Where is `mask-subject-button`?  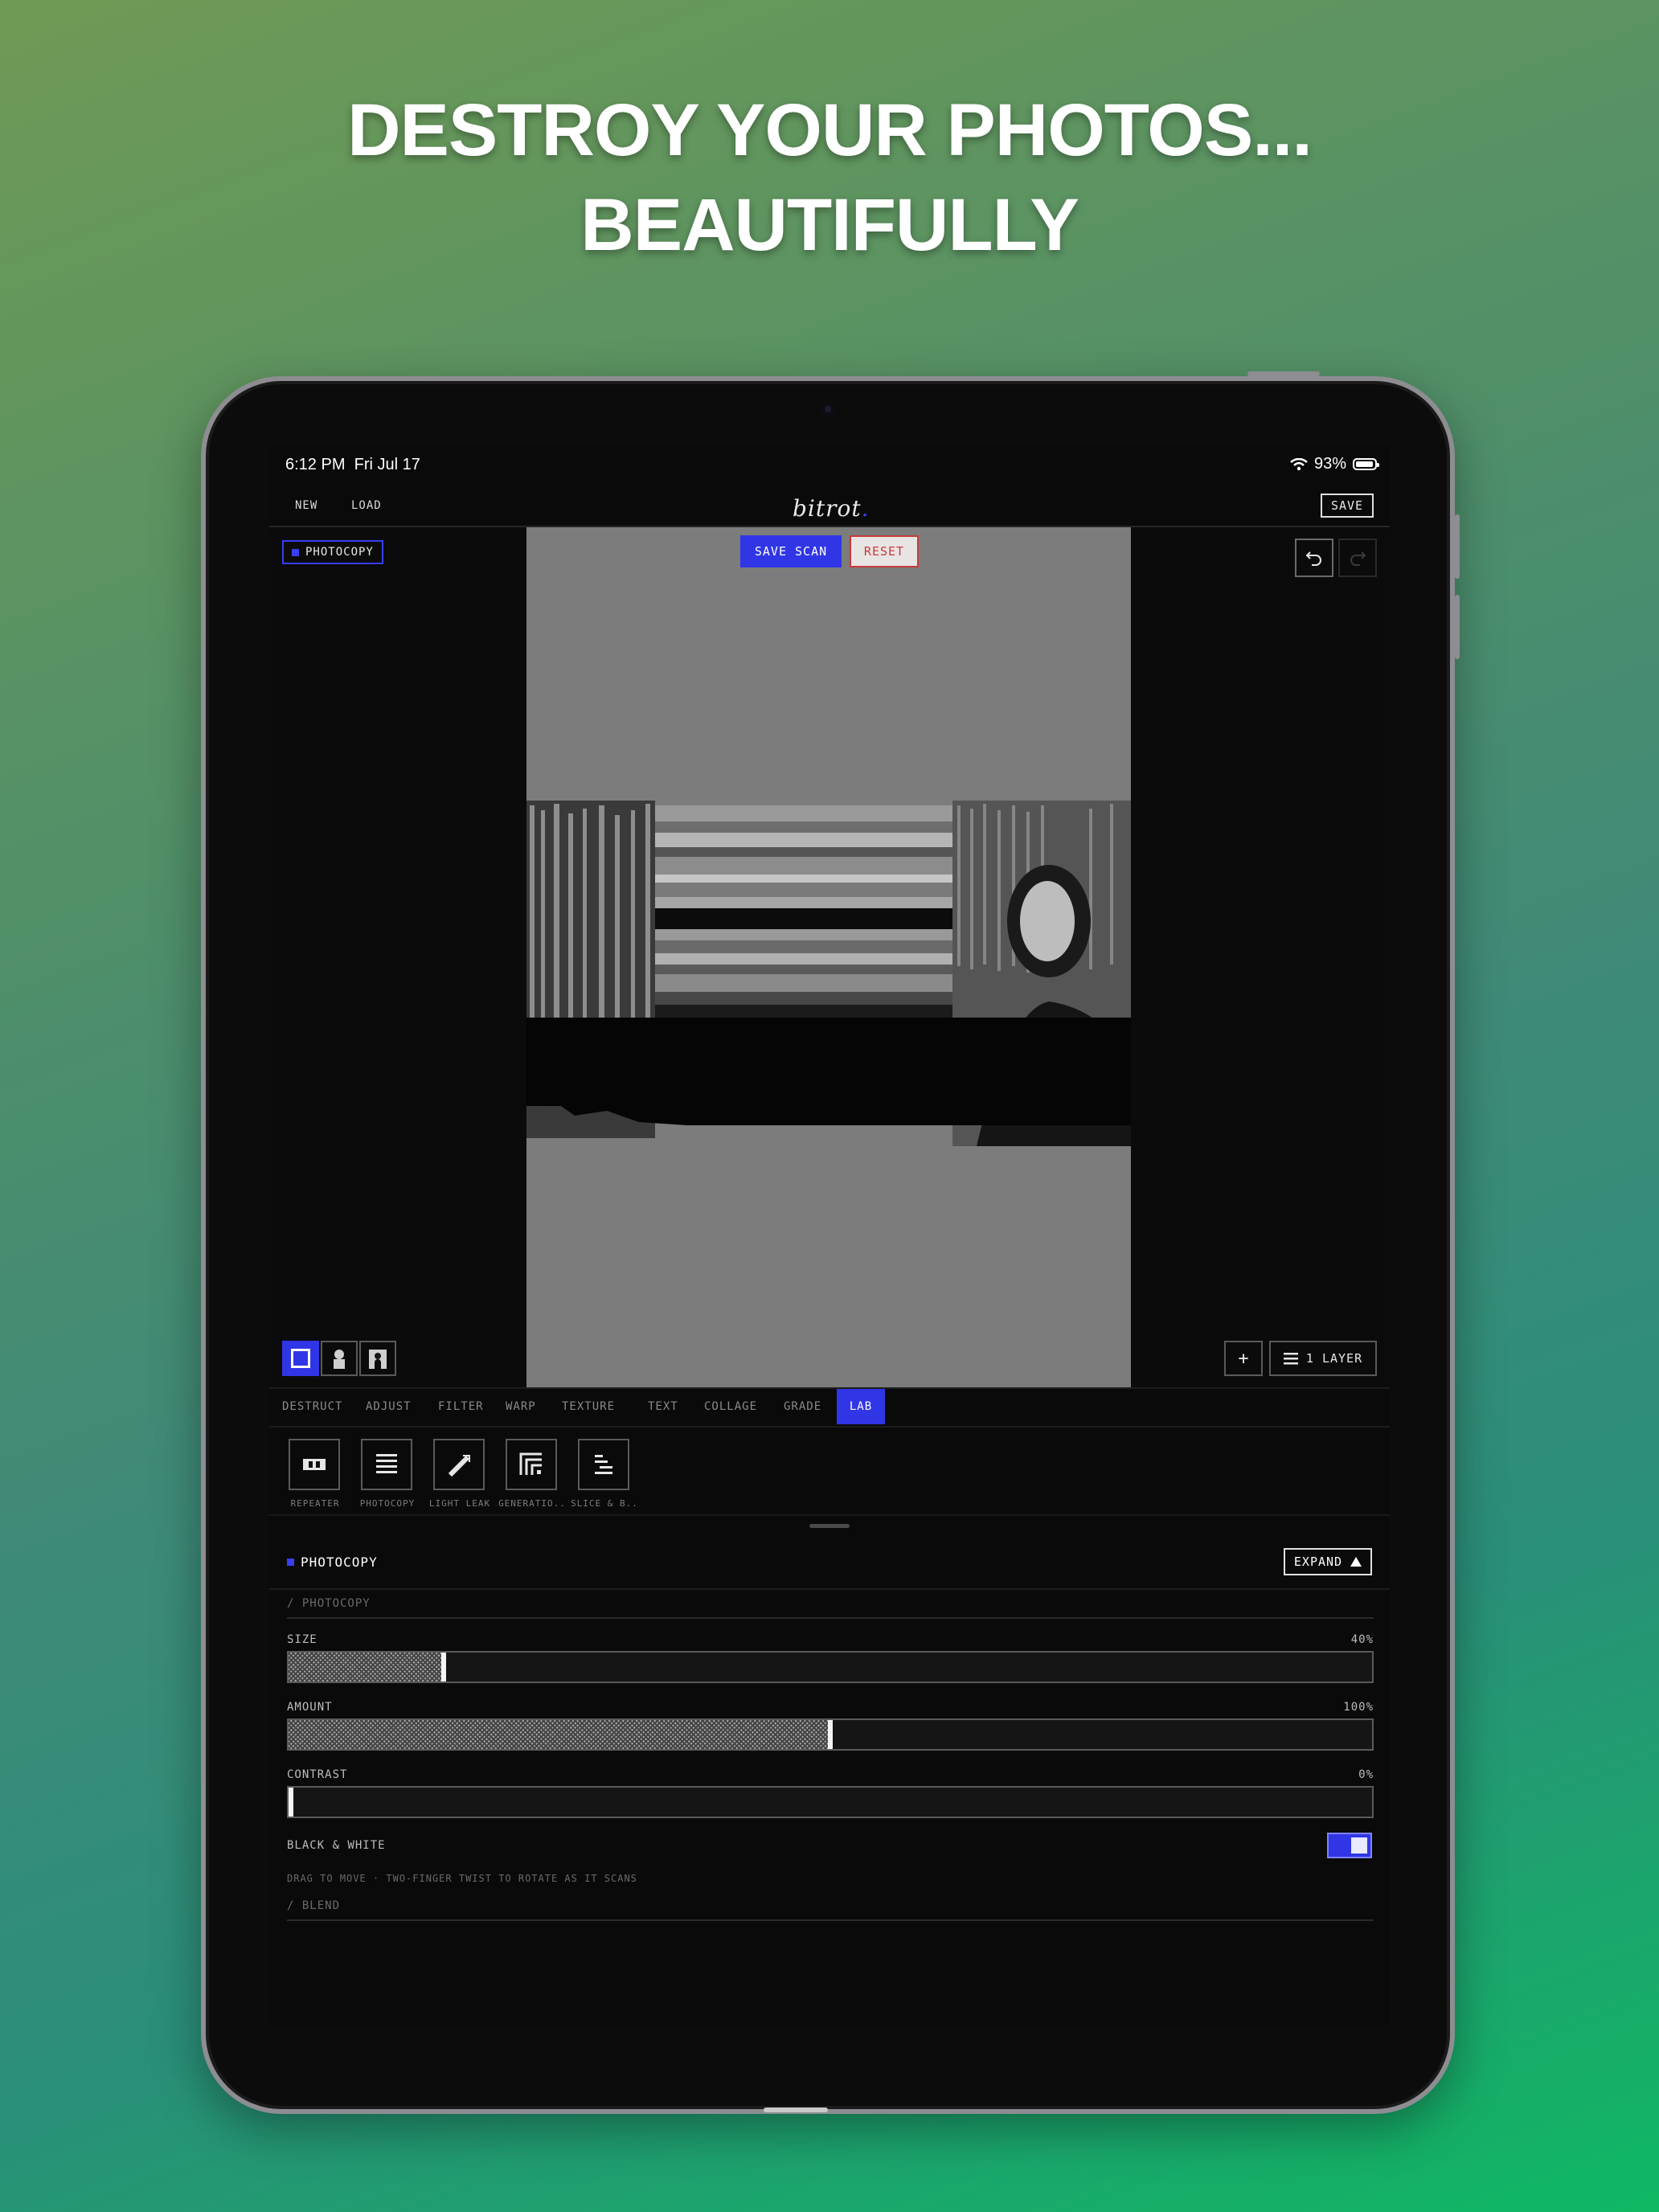
mask-subject-button is located at coordinates (339, 1358).